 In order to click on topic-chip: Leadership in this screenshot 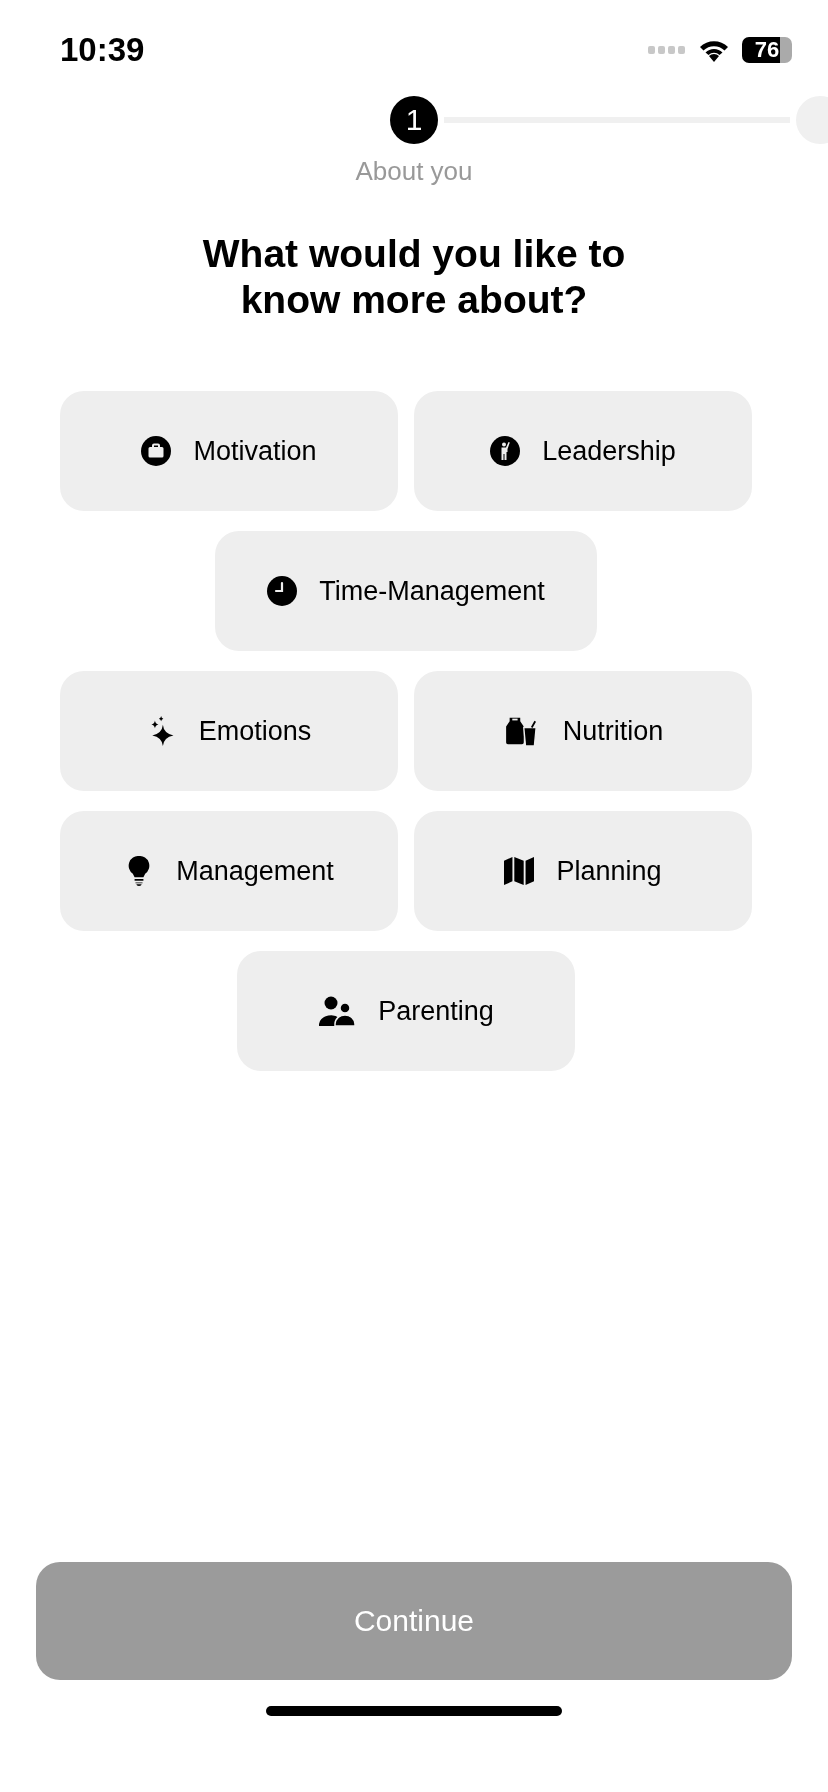, I will do `click(583, 451)`.